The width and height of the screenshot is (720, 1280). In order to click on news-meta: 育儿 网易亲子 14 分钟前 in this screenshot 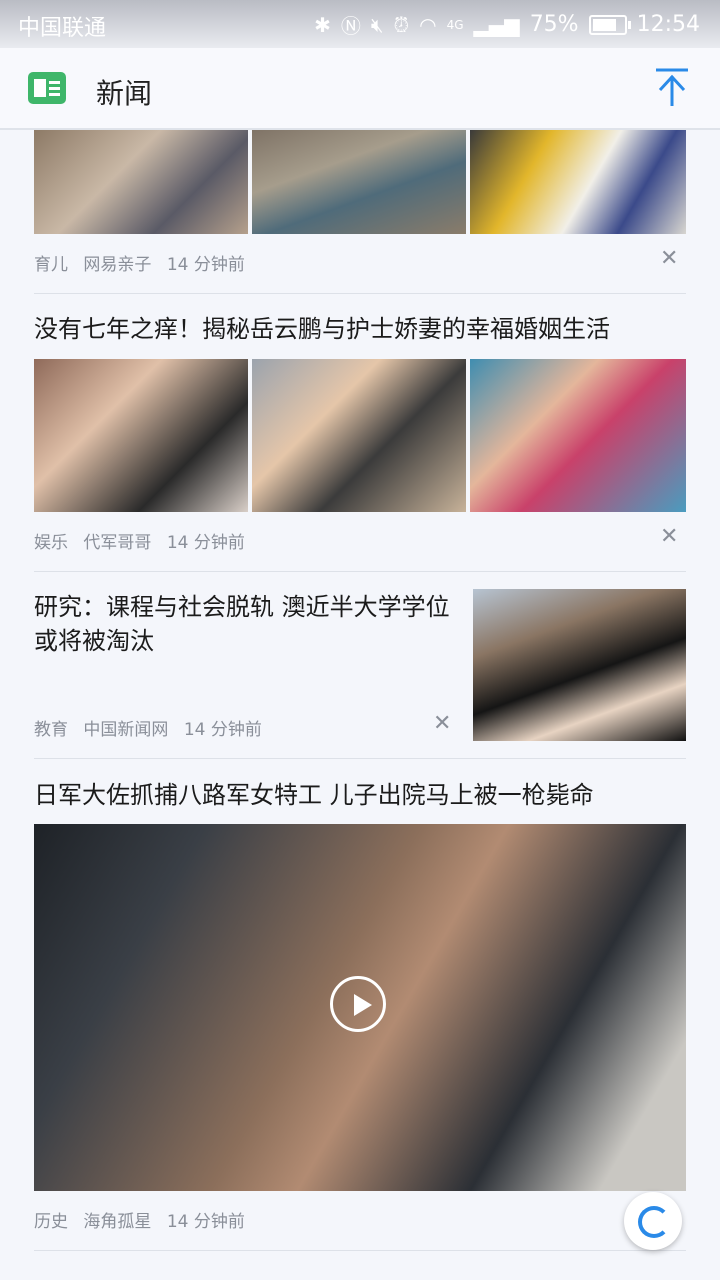, I will do `click(144, 262)`.